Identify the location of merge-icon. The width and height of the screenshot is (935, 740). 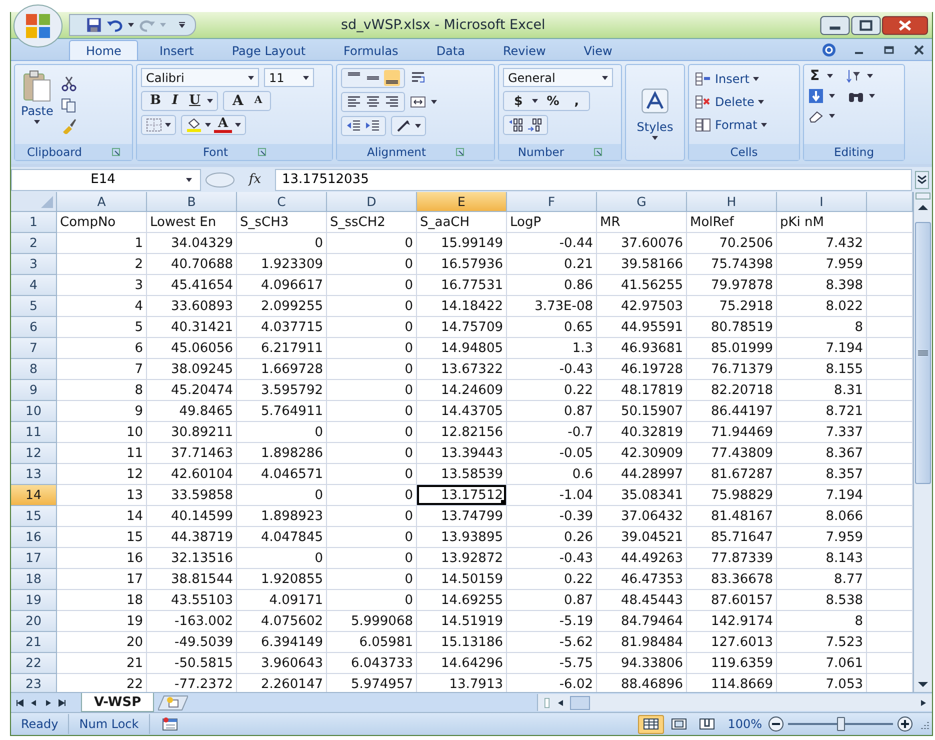
(418, 102).